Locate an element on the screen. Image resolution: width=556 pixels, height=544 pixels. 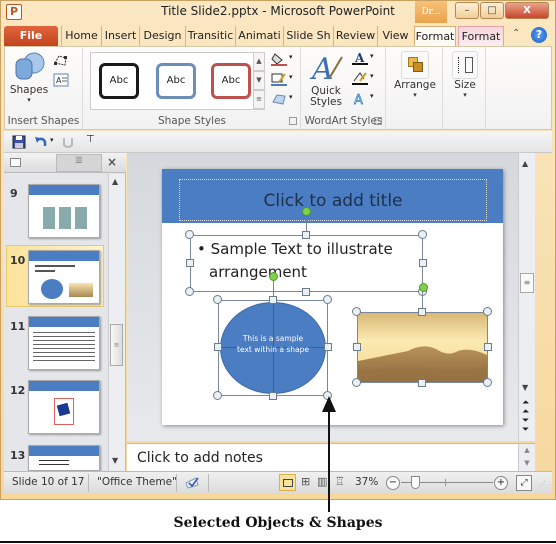
bullet-text: • Sample Text to illustrate arrangement is located at coordinates (295, 261).